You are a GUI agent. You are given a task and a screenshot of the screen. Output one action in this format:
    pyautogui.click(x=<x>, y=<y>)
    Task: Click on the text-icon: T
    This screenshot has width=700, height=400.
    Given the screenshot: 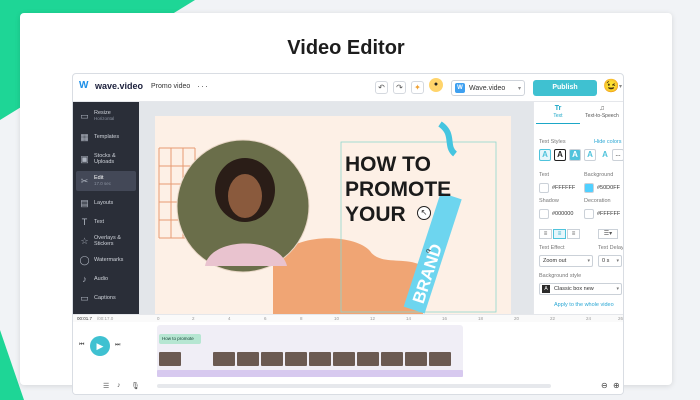 What is the action you would take?
    pyautogui.click(x=84, y=222)
    